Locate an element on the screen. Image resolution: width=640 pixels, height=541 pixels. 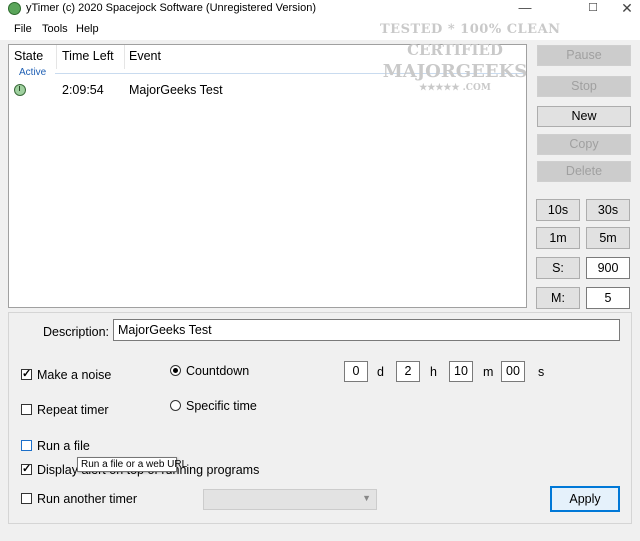
menu-file: File is located at coordinates (23, 29).